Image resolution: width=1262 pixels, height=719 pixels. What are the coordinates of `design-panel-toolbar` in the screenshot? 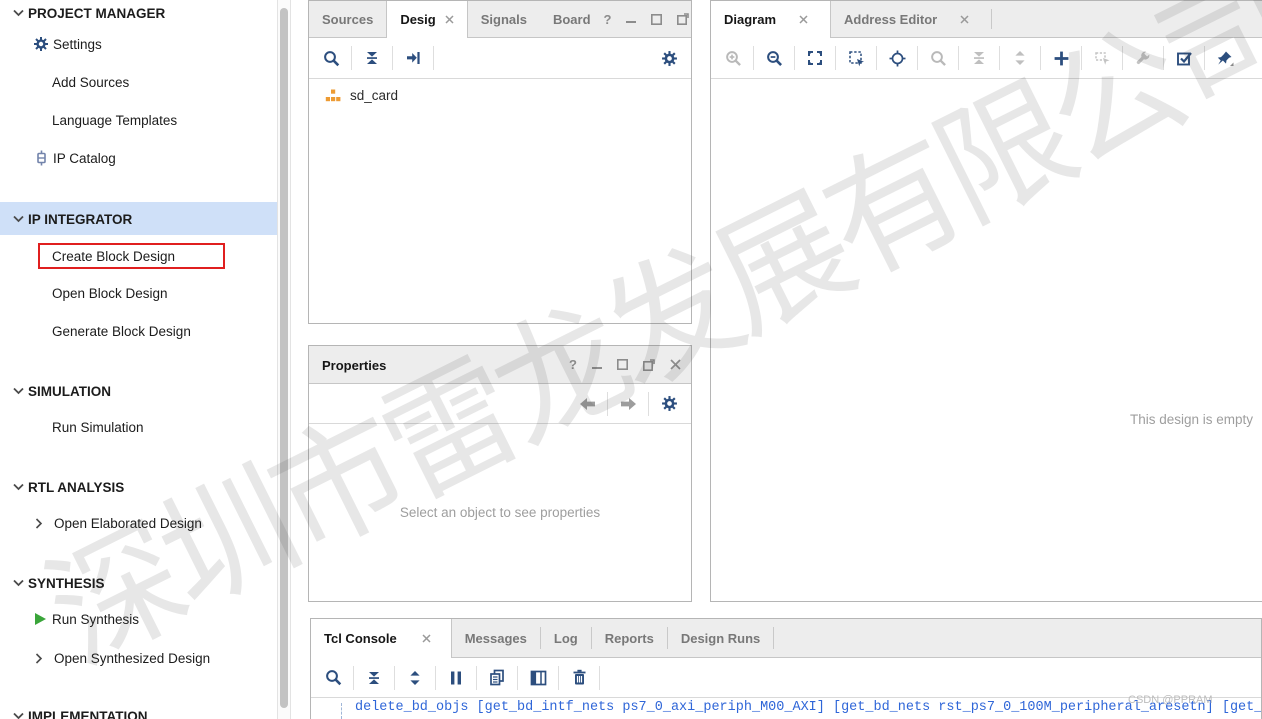 It's located at (500, 58).